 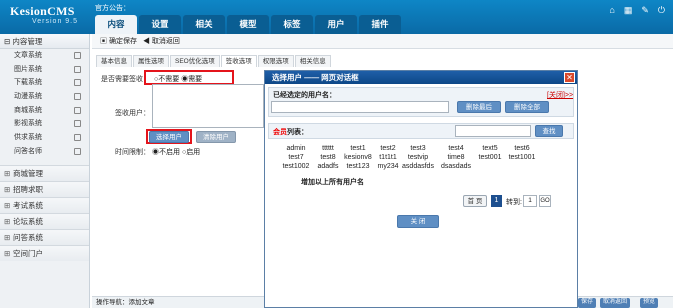 What do you see at coordinates (112, 302) in the screenshot?
I see `footer-nav-label: 操作导航：` at bounding box center [112, 302].